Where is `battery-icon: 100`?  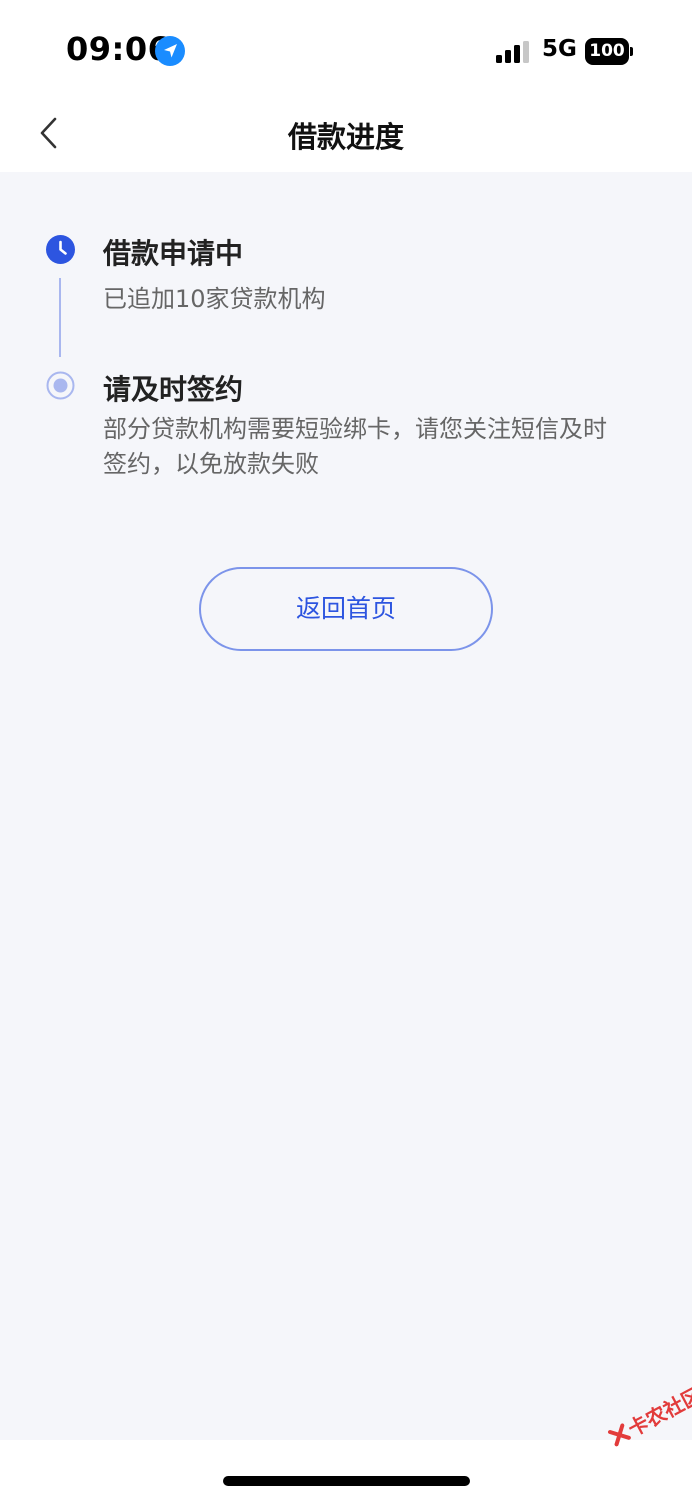 battery-icon: 100 is located at coordinates (609, 51).